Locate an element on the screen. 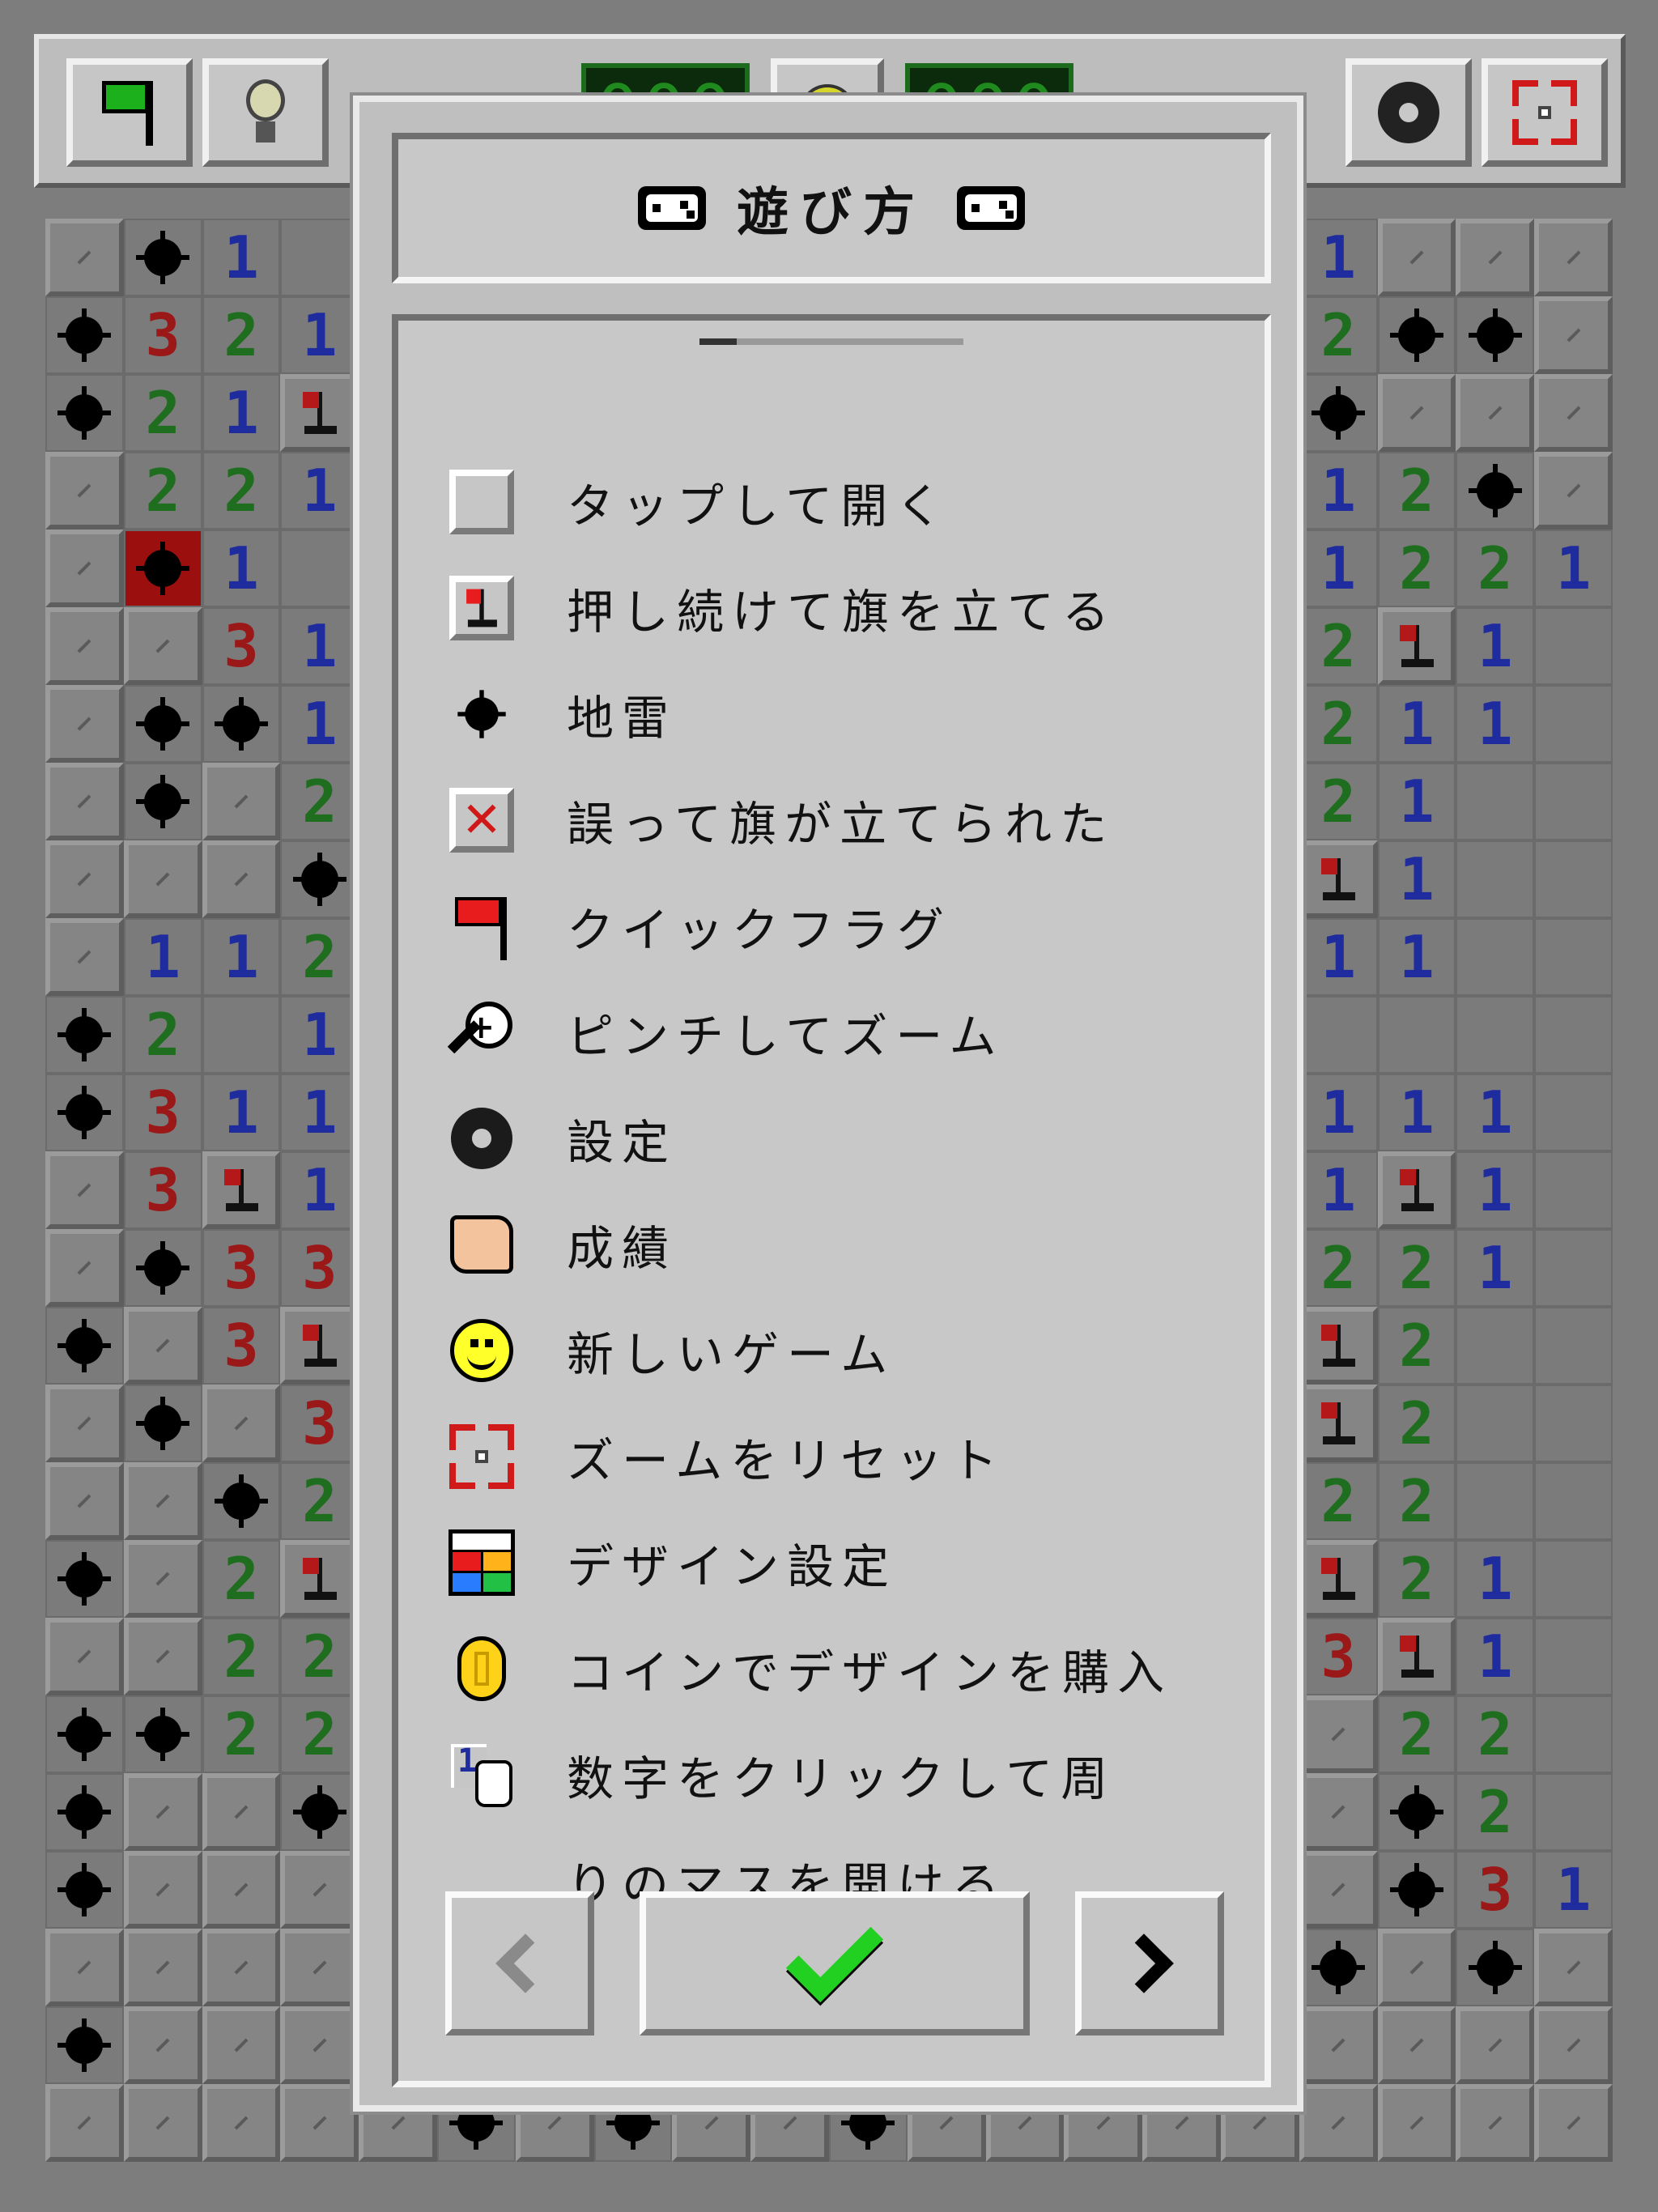 The width and height of the screenshot is (1658, 2212). previous-button is located at coordinates (519, 1963).